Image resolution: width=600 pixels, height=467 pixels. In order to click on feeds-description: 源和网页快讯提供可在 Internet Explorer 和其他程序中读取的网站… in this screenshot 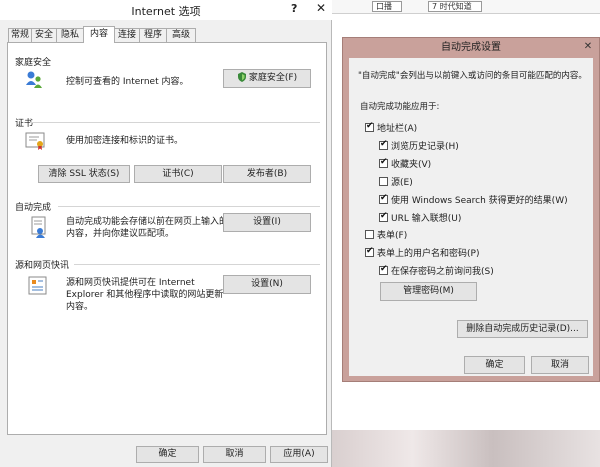, I will do `click(144, 295)`.